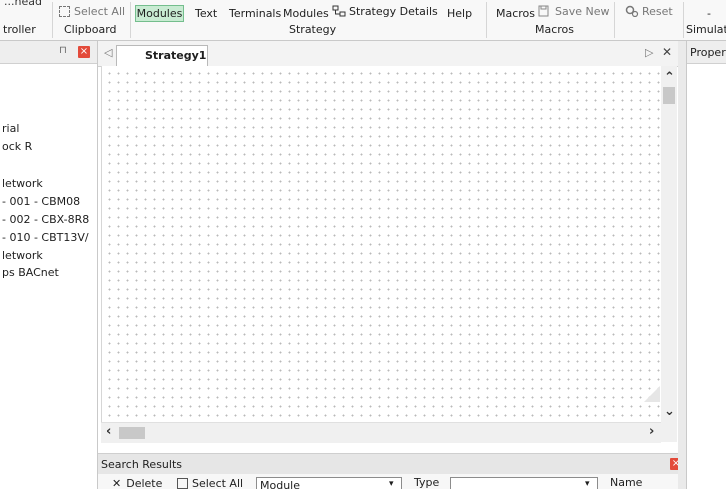  Describe the element at coordinates (543, 11) in the screenshot. I see `save-new-icon` at that location.